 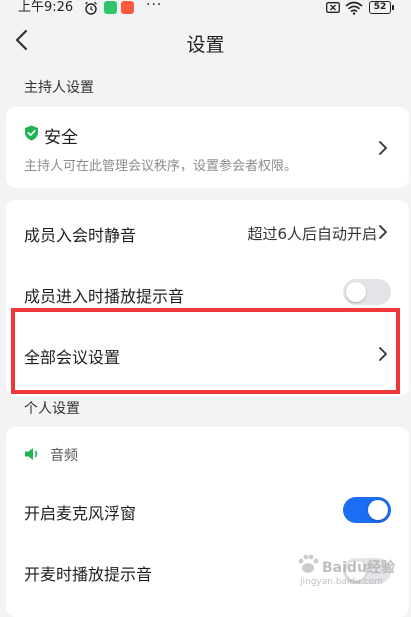 What do you see at coordinates (104, 296) in the screenshot?
I see `join-sound-label: 成员进入时播放提示音` at bounding box center [104, 296].